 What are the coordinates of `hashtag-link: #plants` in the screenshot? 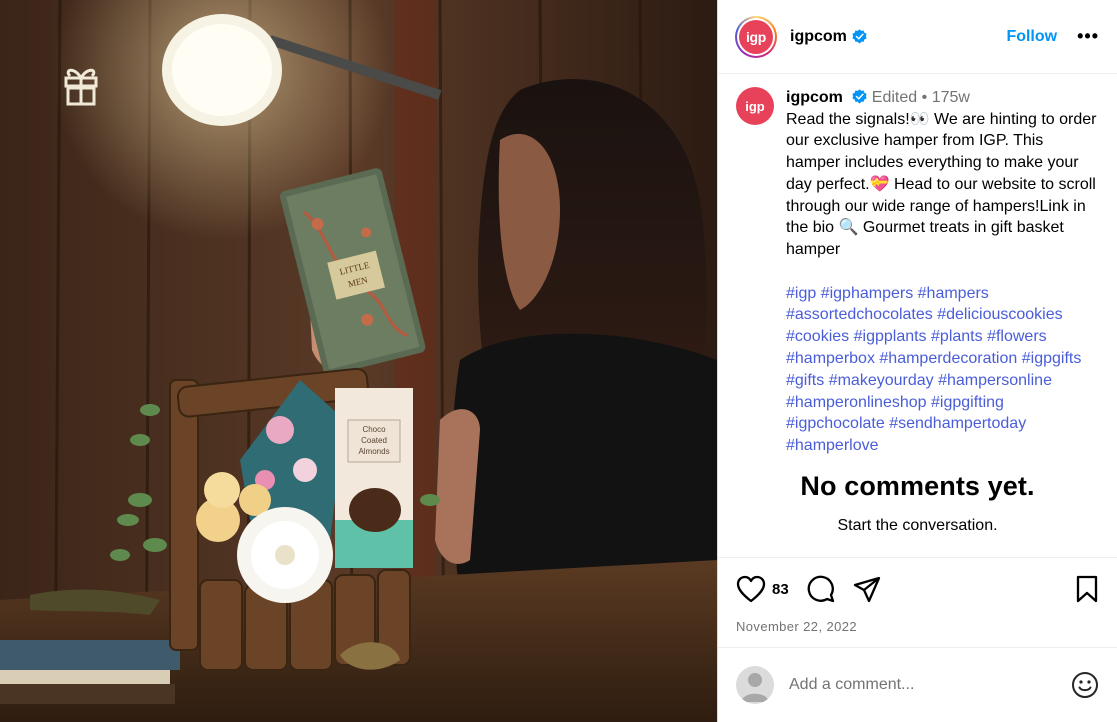 It's located at (957, 336).